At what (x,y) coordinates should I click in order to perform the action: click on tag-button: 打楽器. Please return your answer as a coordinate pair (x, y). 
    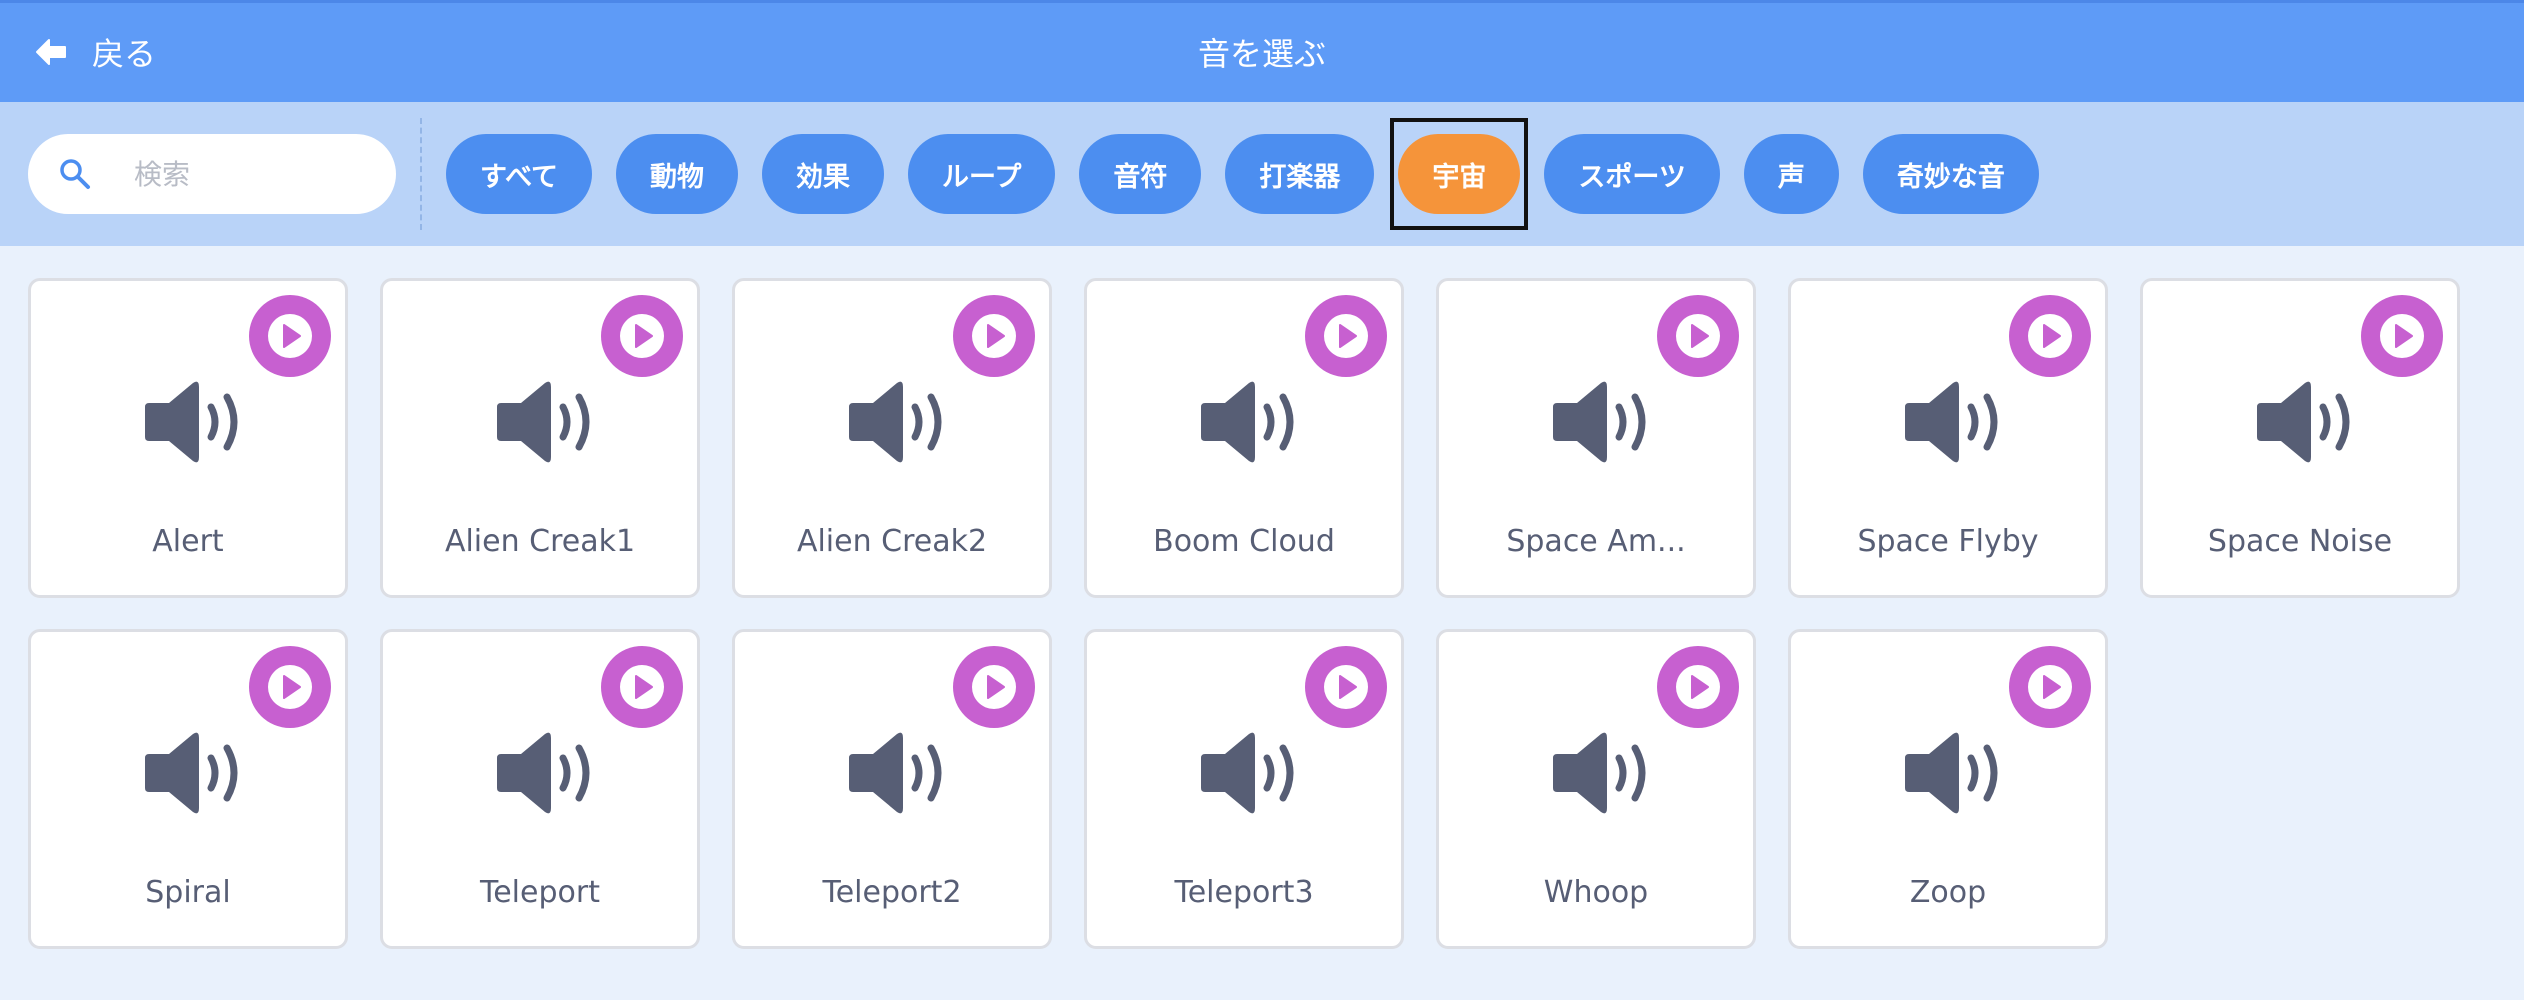
    Looking at the image, I should click on (1300, 174).